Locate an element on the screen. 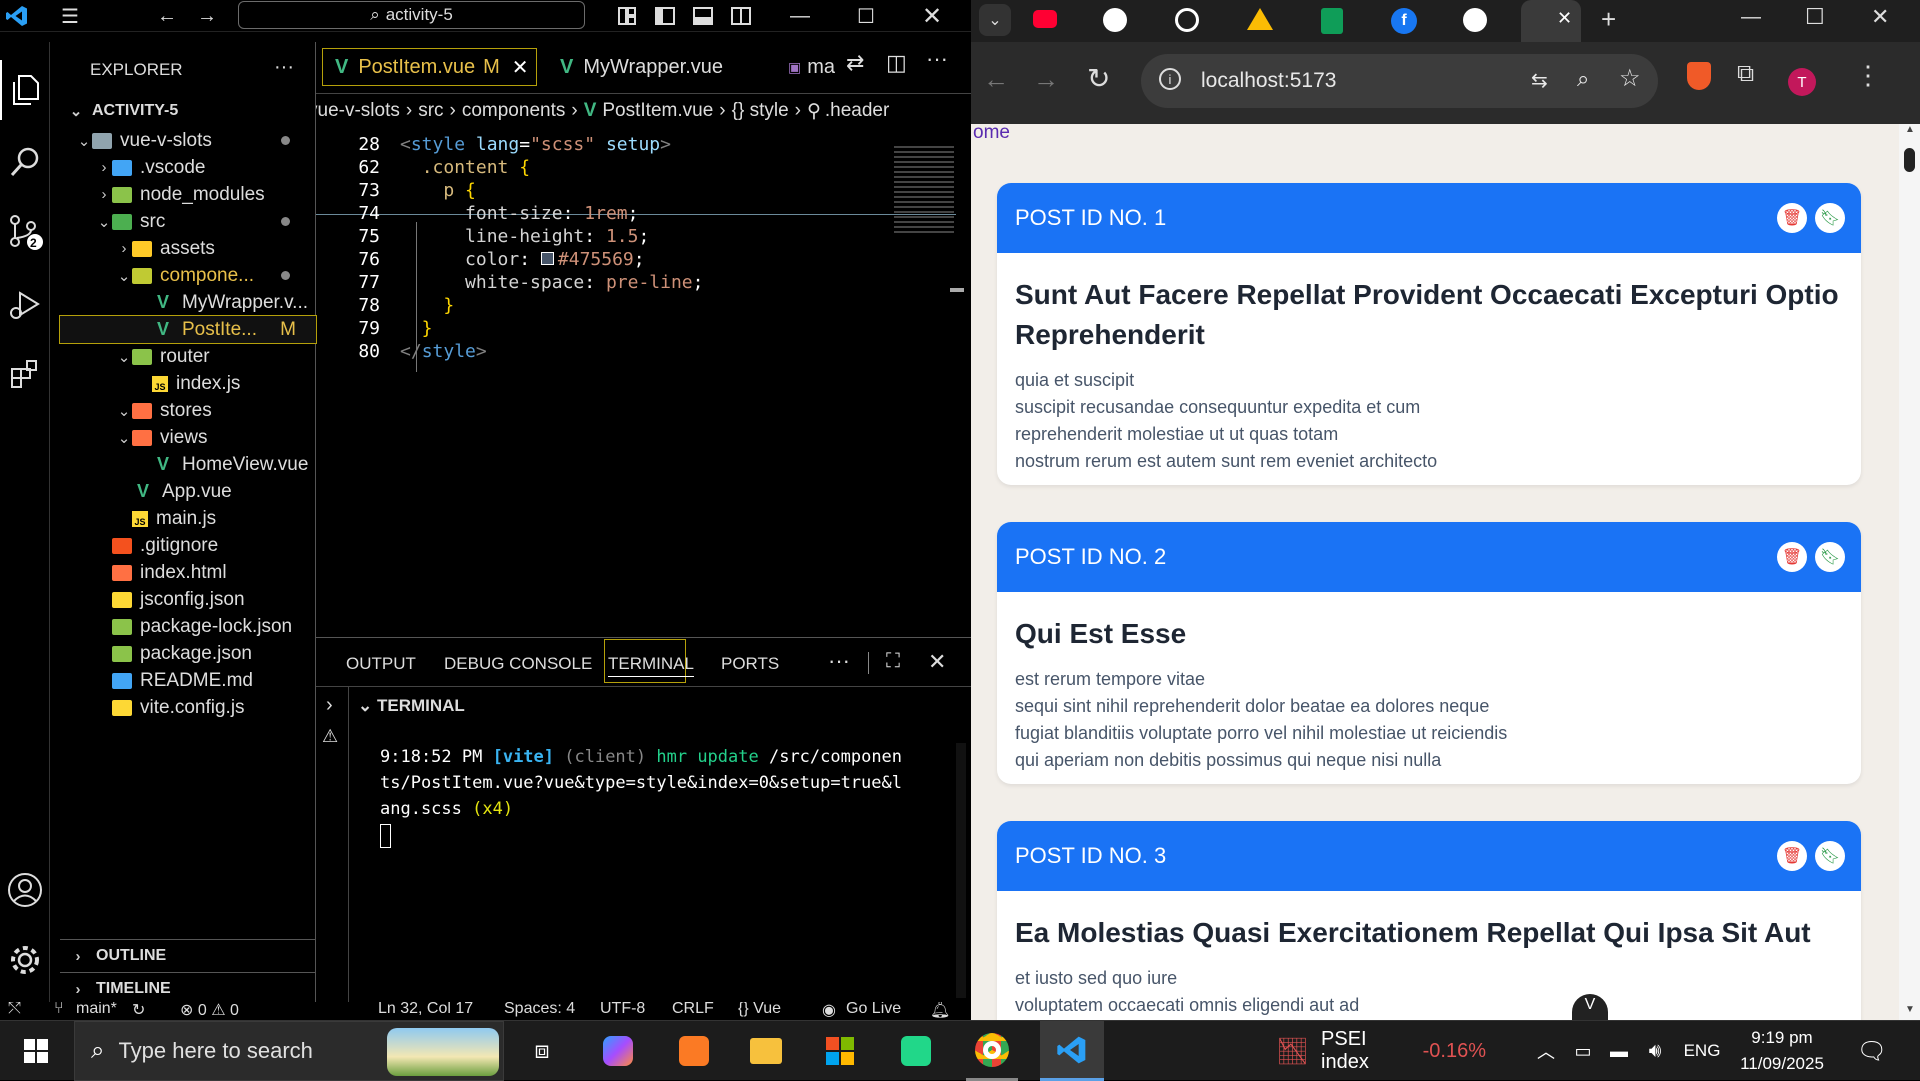  explorer-item: V PostIte... M is located at coordinates (188, 329).